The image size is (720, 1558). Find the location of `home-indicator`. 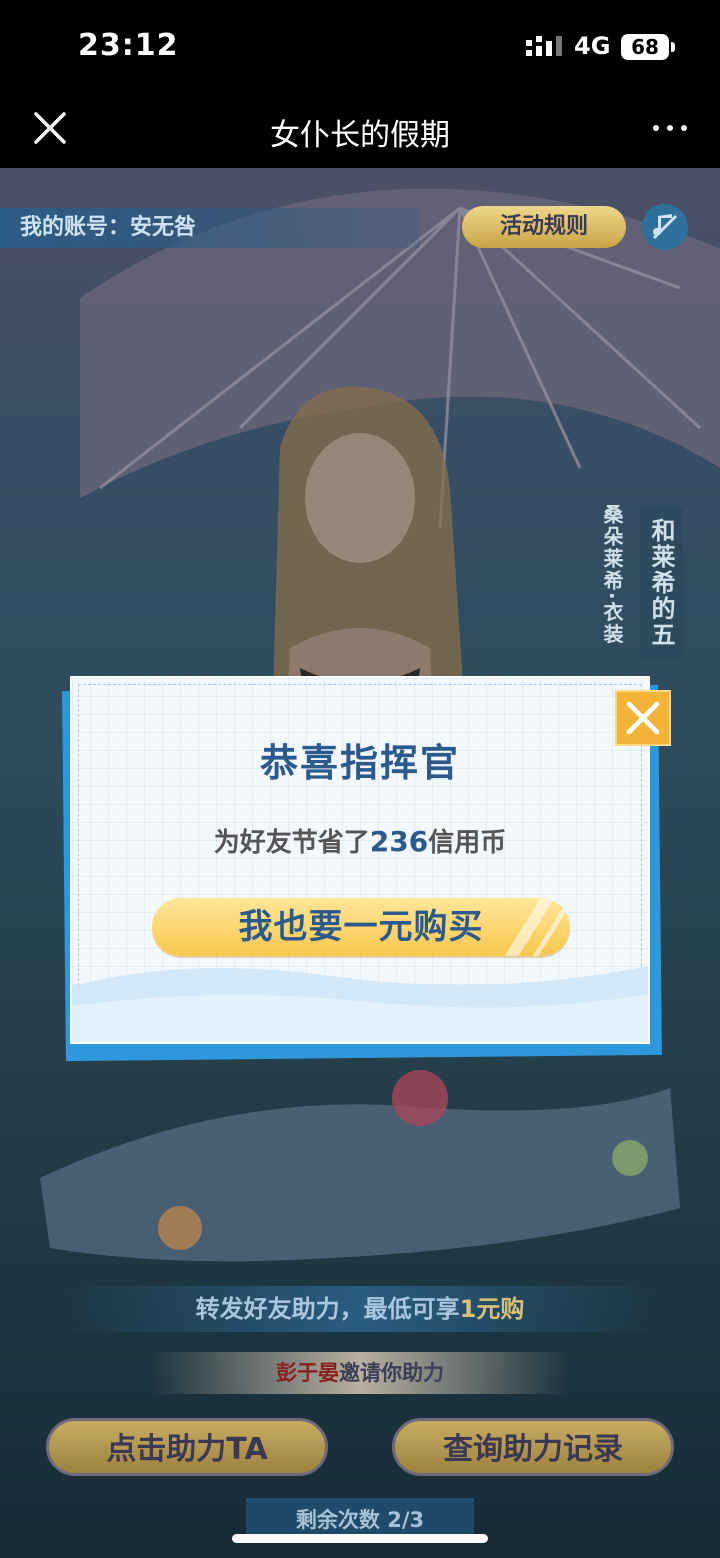

home-indicator is located at coordinates (360, 1538).